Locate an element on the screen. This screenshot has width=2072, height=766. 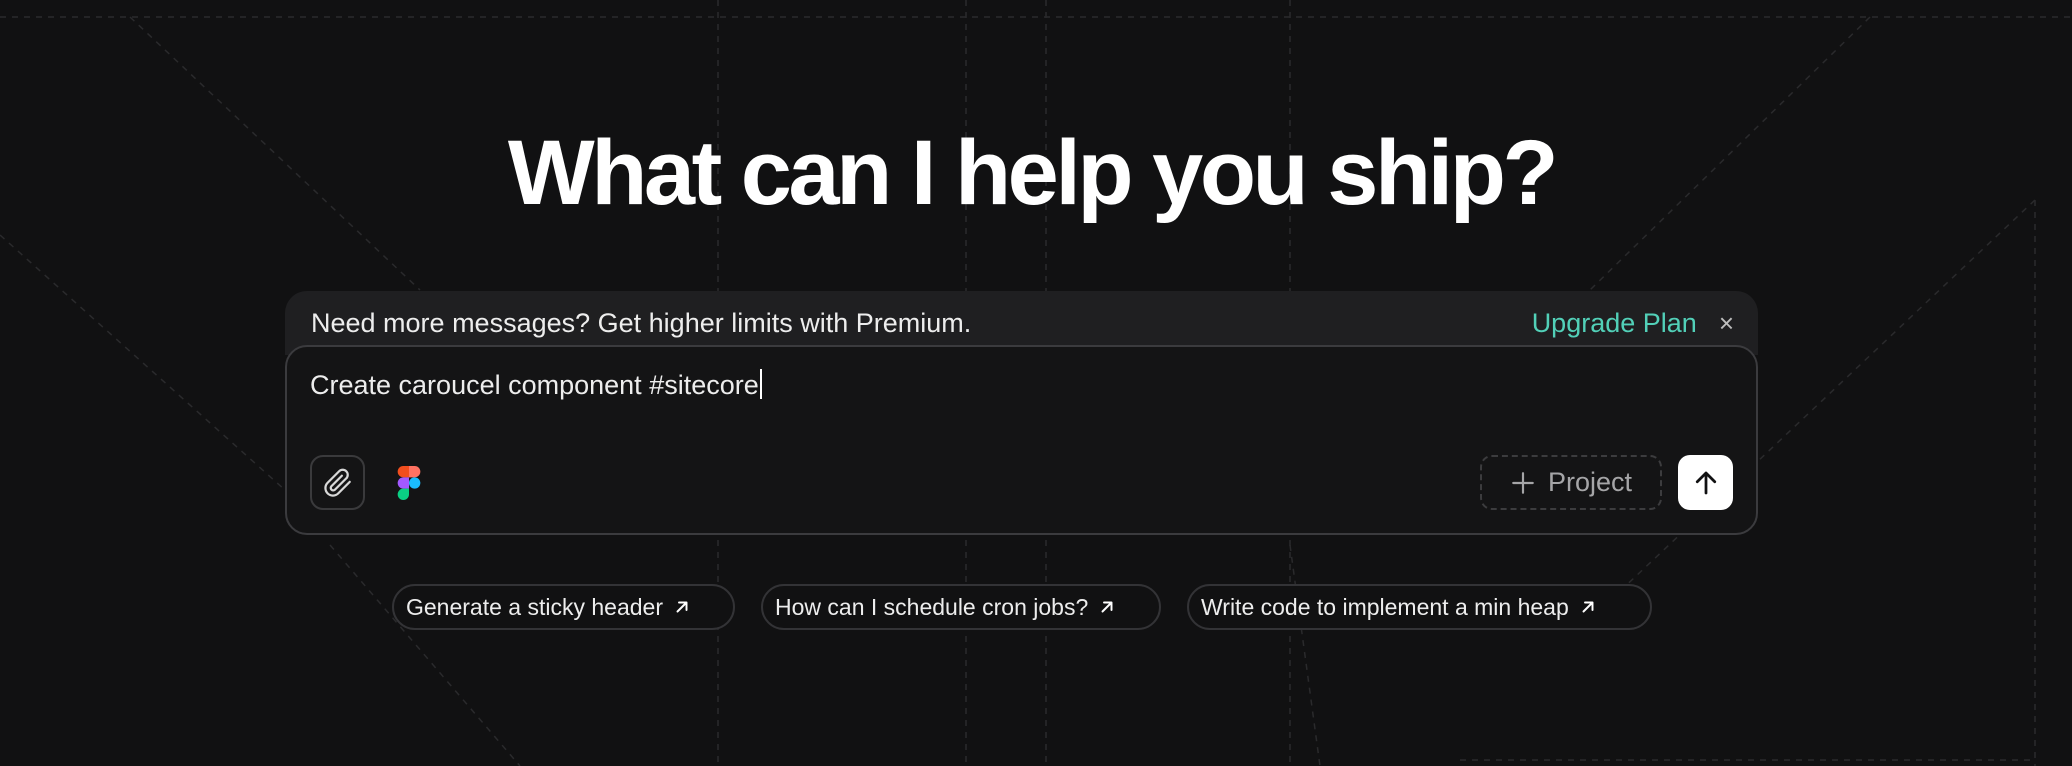
arrow-up-icon is located at coordinates (1705, 482).